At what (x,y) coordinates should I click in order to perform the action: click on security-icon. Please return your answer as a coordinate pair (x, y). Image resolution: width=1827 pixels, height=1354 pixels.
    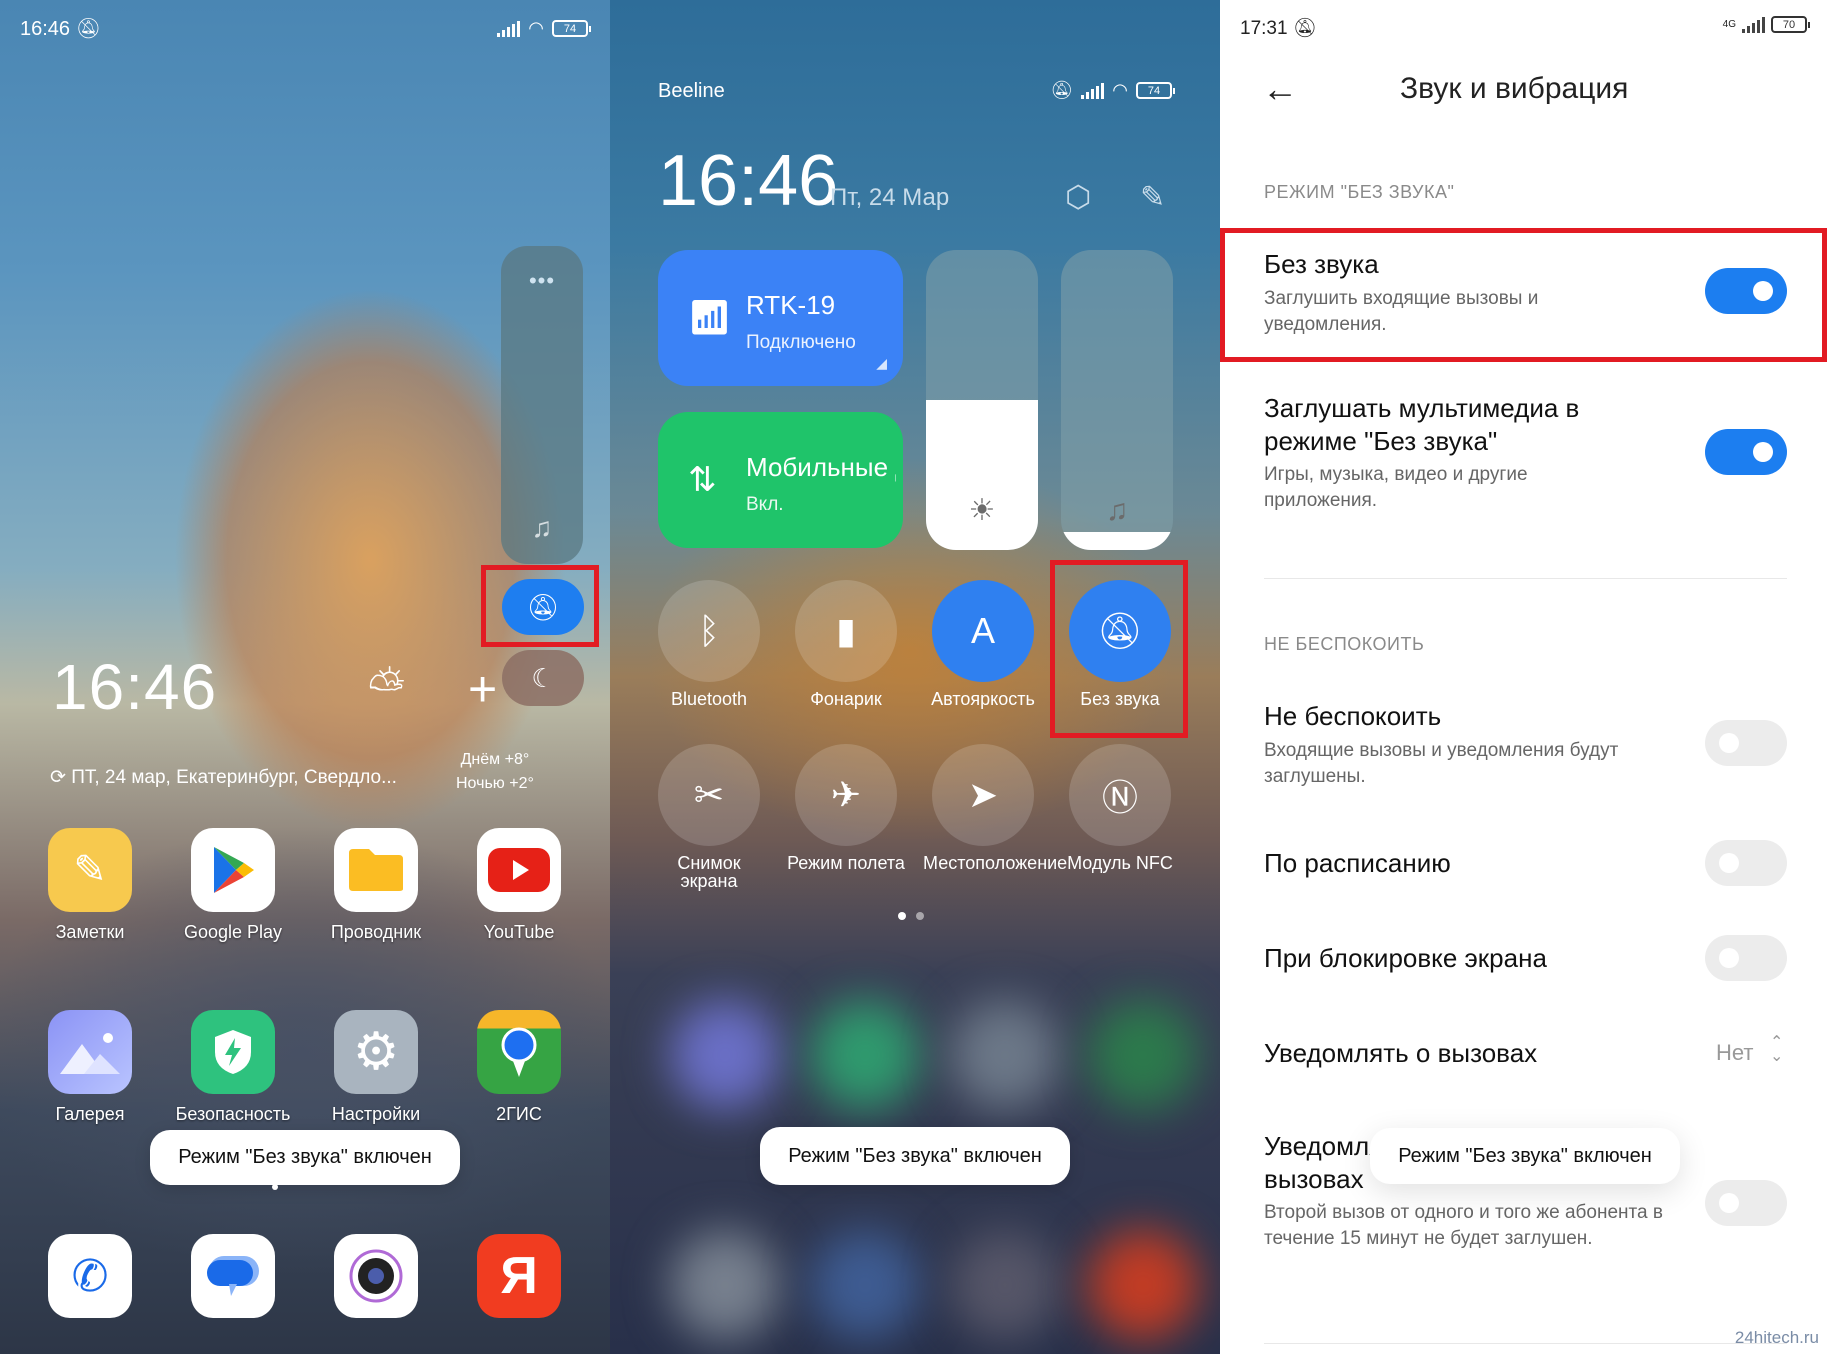
    Looking at the image, I should click on (233, 1052).